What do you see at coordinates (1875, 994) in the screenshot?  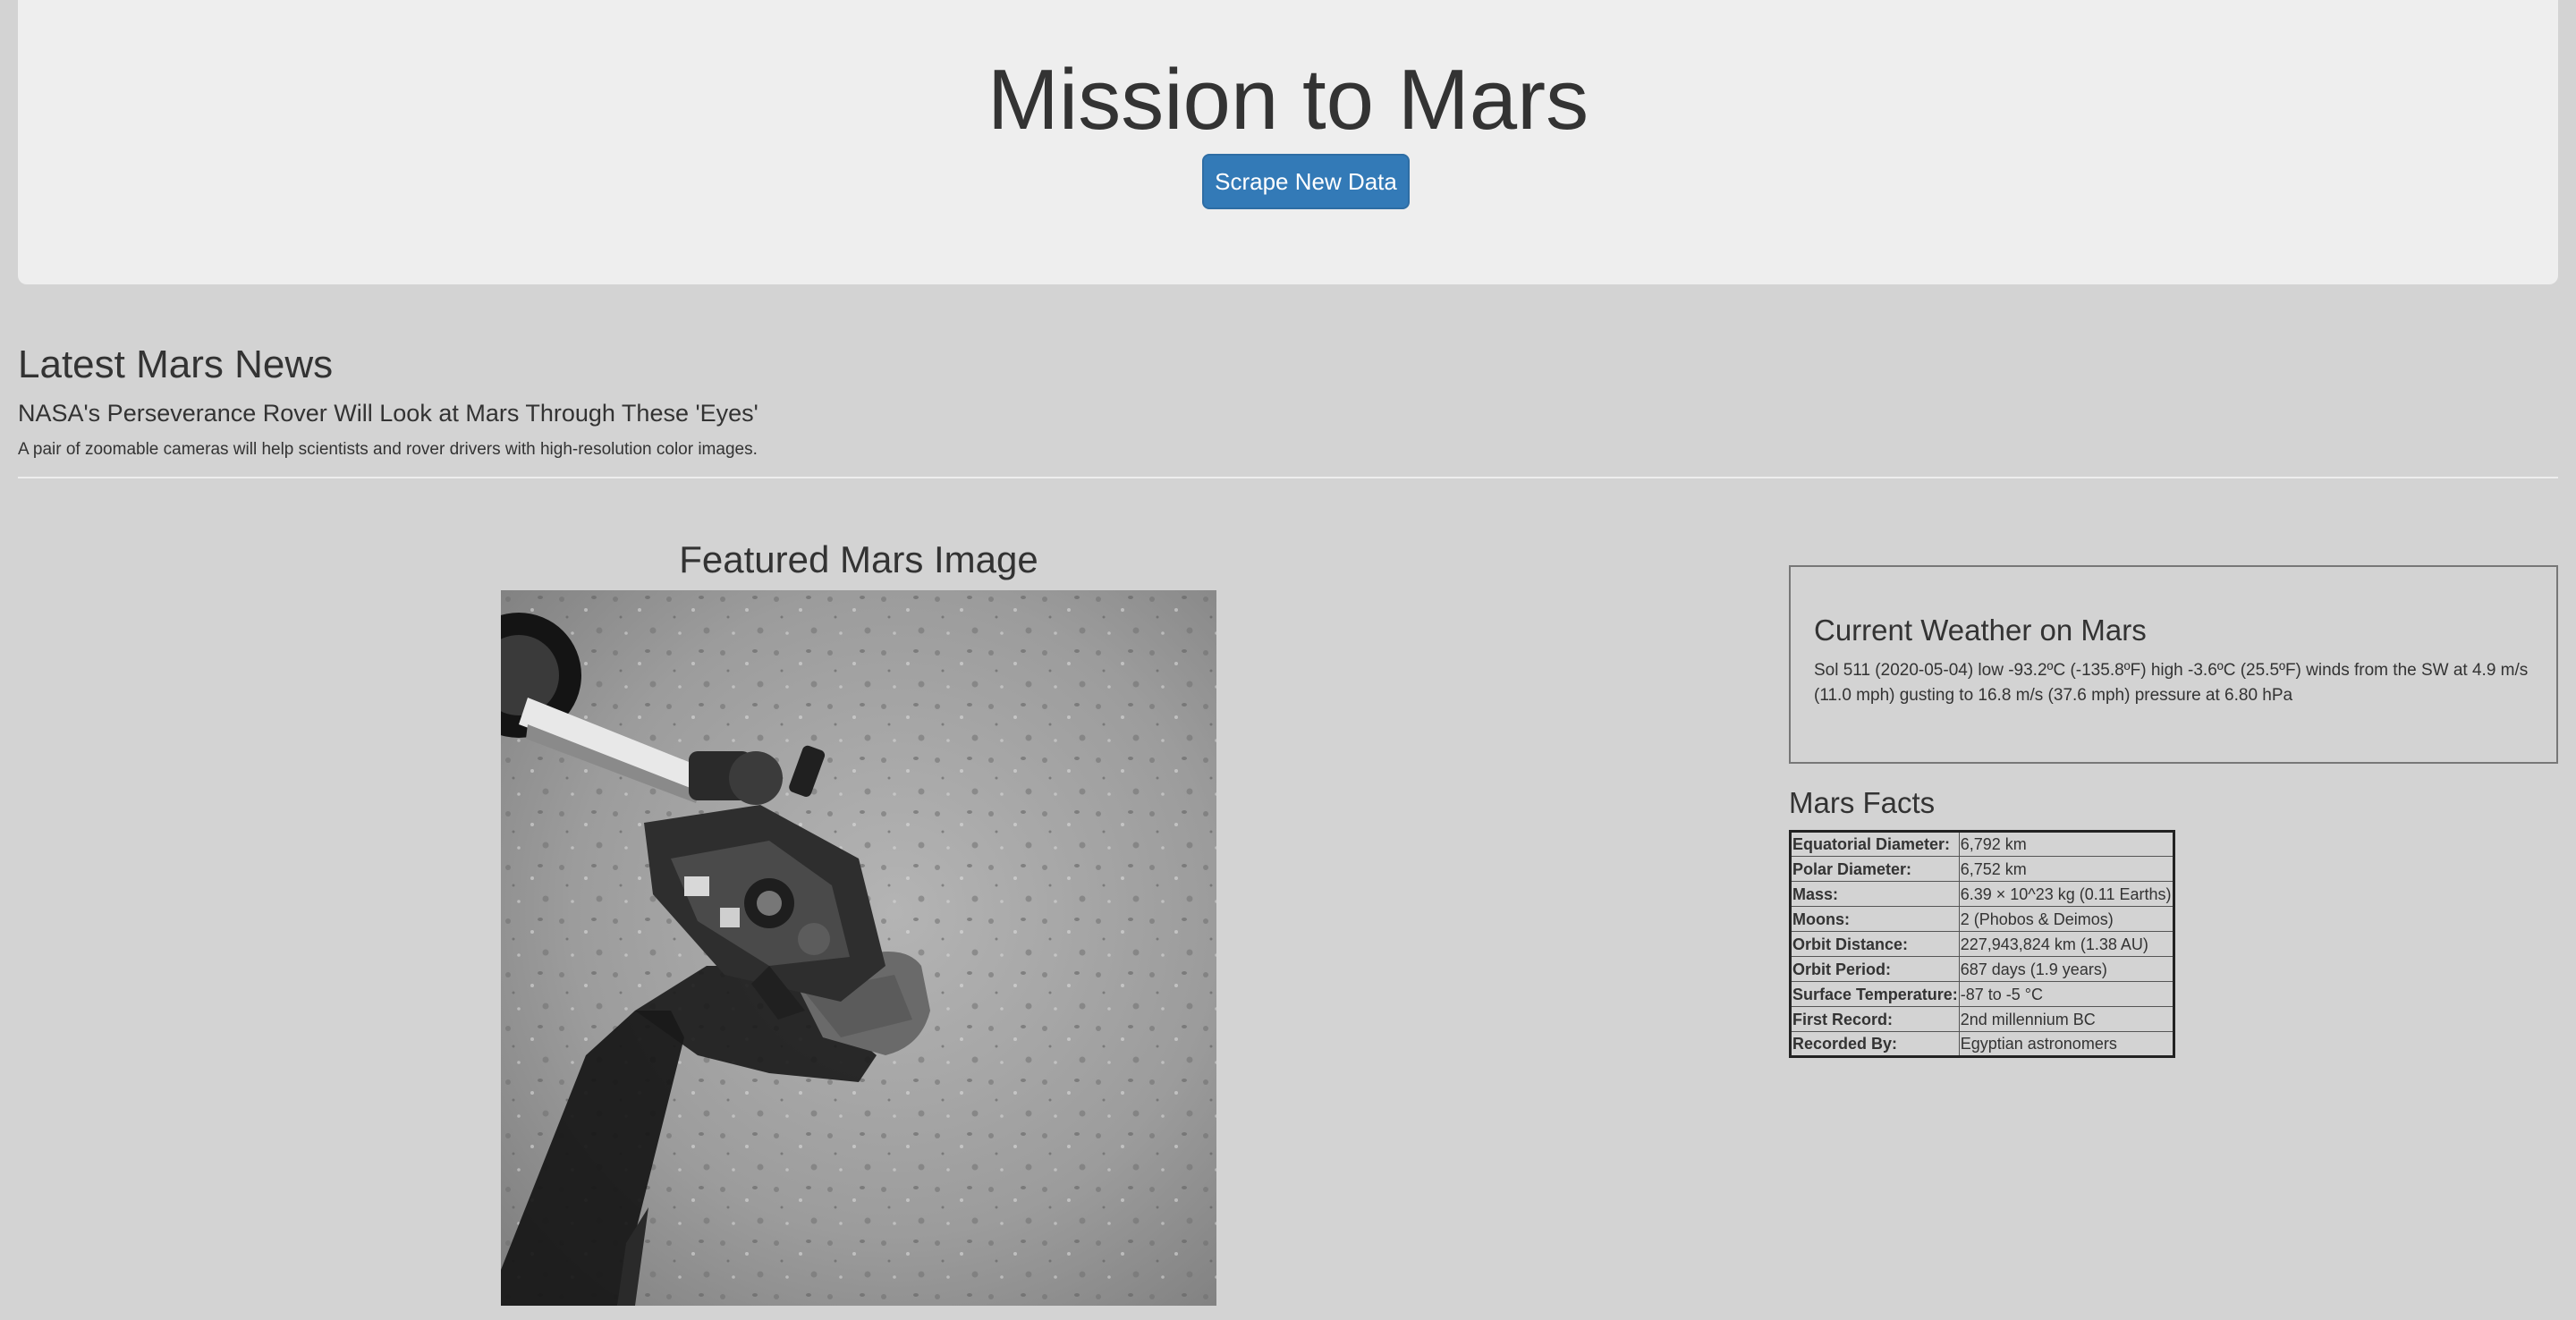 I see `fact-label: Surface Temperature:` at bounding box center [1875, 994].